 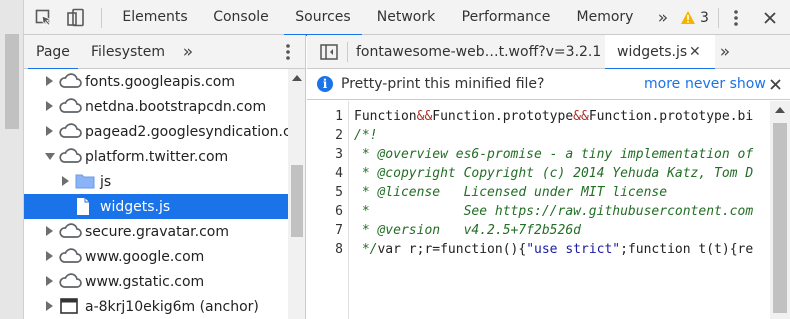 I want to click on code-line: * @version v4.2.5+7f2b526d, so click(x=467, y=230).